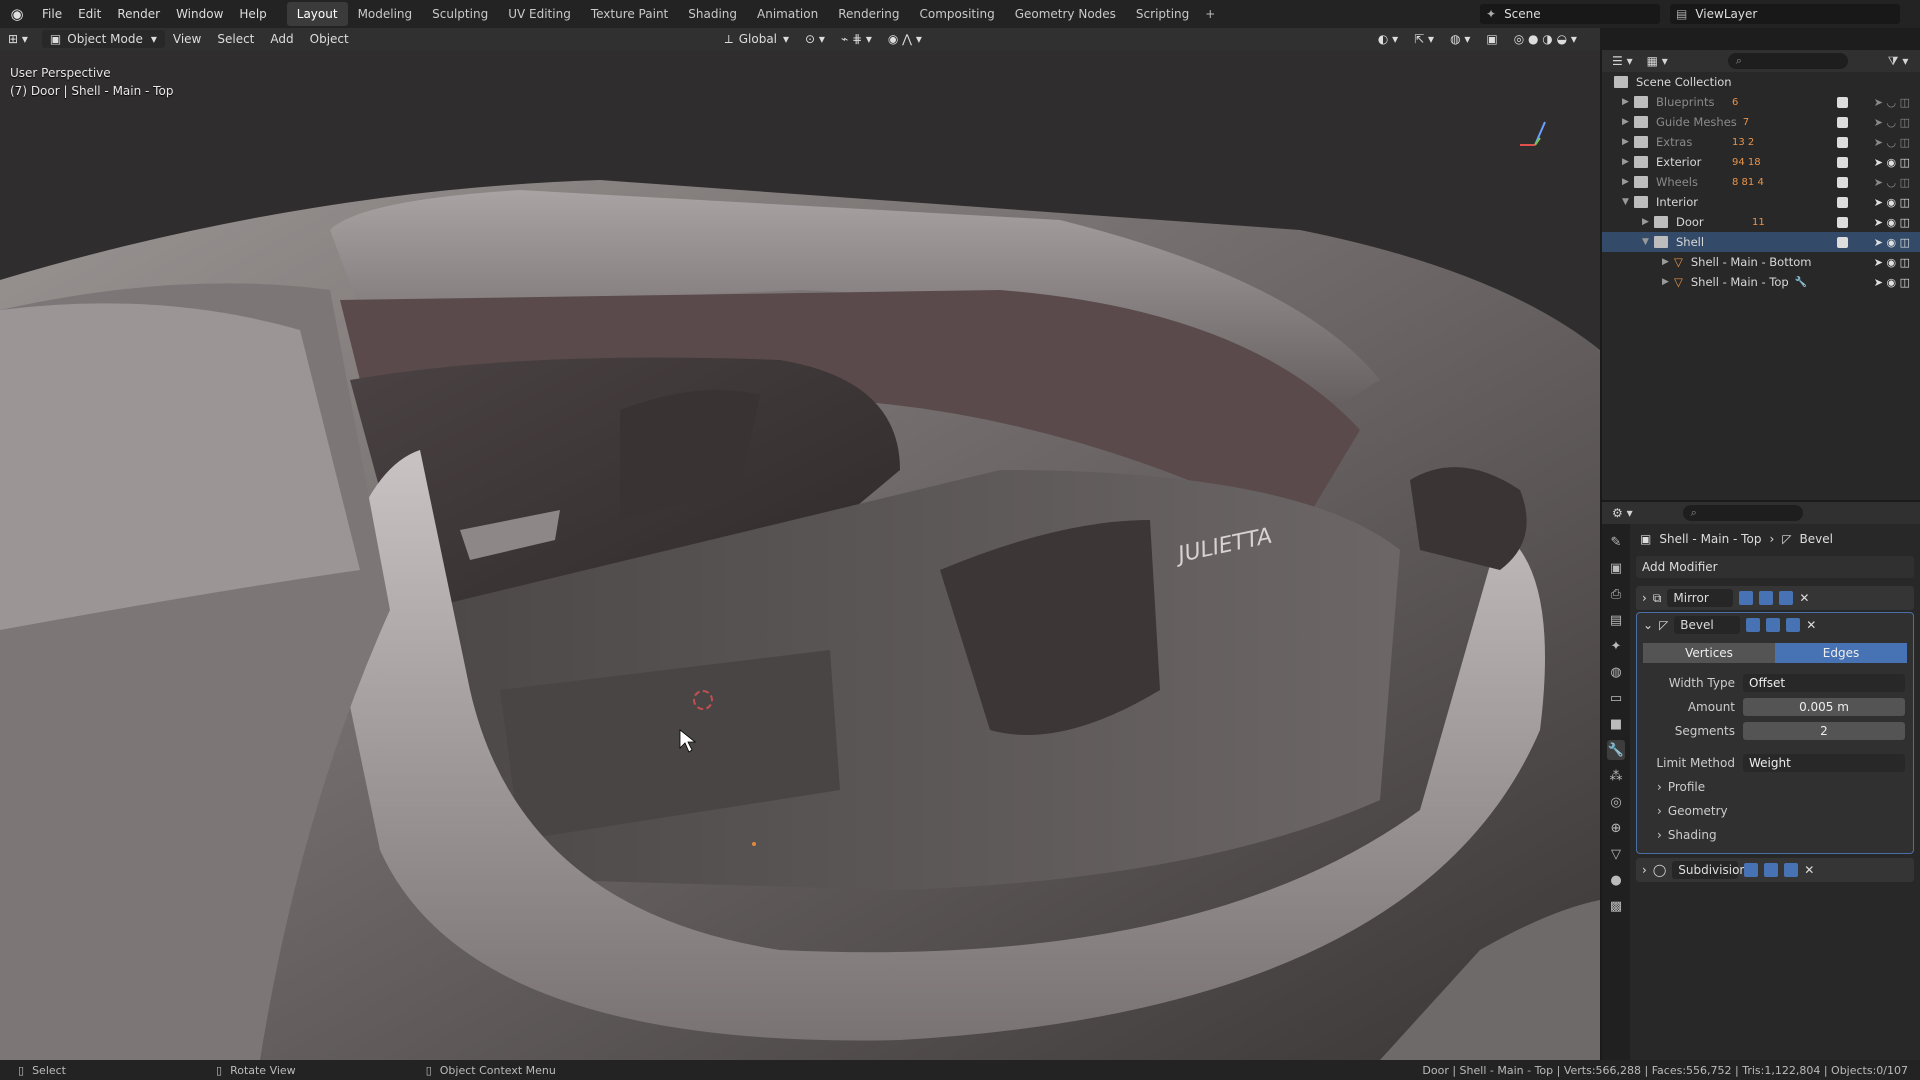  What do you see at coordinates (1709, 653) in the screenshot?
I see `vertices-button: Vertices` at bounding box center [1709, 653].